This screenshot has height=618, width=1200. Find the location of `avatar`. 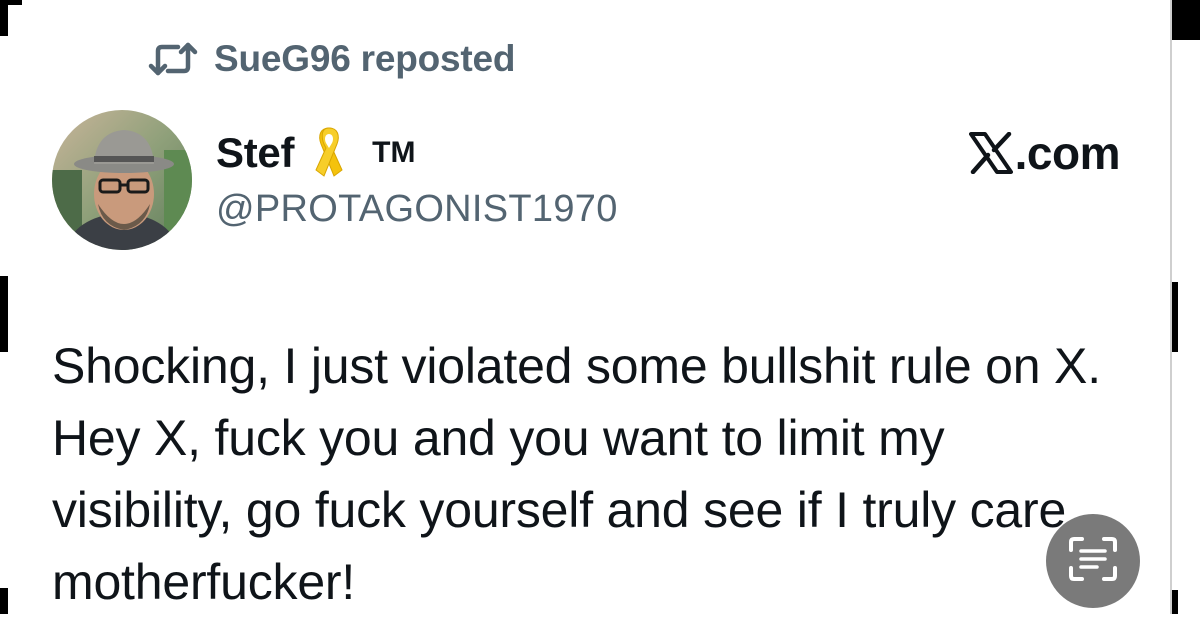

avatar is located at coordinates (122, 180).